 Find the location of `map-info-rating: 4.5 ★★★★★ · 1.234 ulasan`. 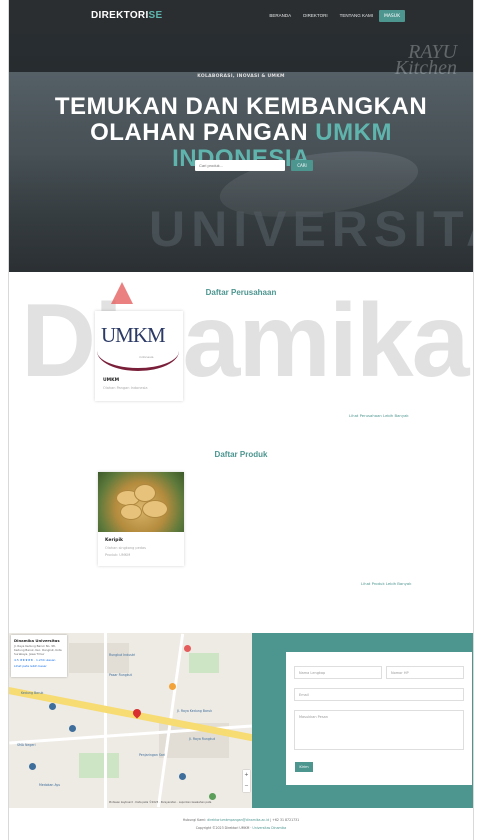

map-info-rating: 4.5 ★★★★★ · 1.234 ulasan is located at coordinates (35, 660).